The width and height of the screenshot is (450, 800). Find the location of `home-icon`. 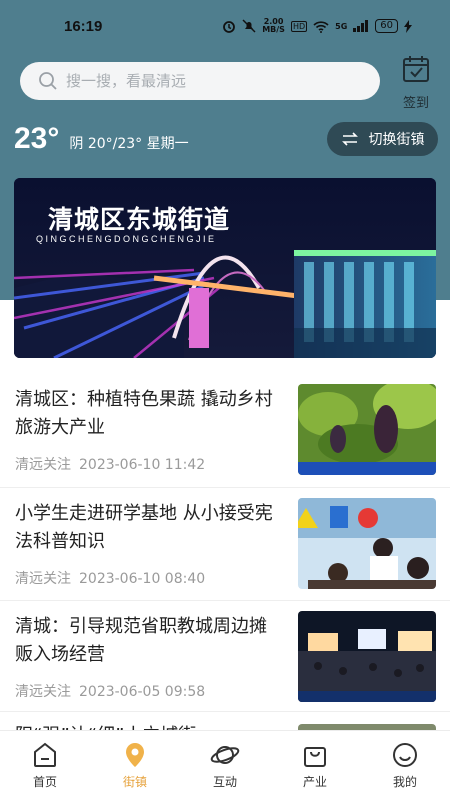

home-icon is located at coordinates (45, 754).